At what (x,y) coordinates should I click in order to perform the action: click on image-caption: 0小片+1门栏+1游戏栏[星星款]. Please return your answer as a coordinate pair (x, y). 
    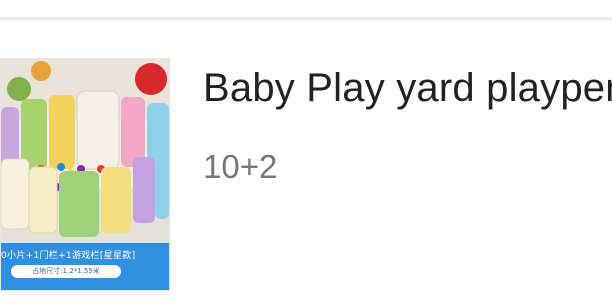
    Looking at the image, I should click on (68, 256).